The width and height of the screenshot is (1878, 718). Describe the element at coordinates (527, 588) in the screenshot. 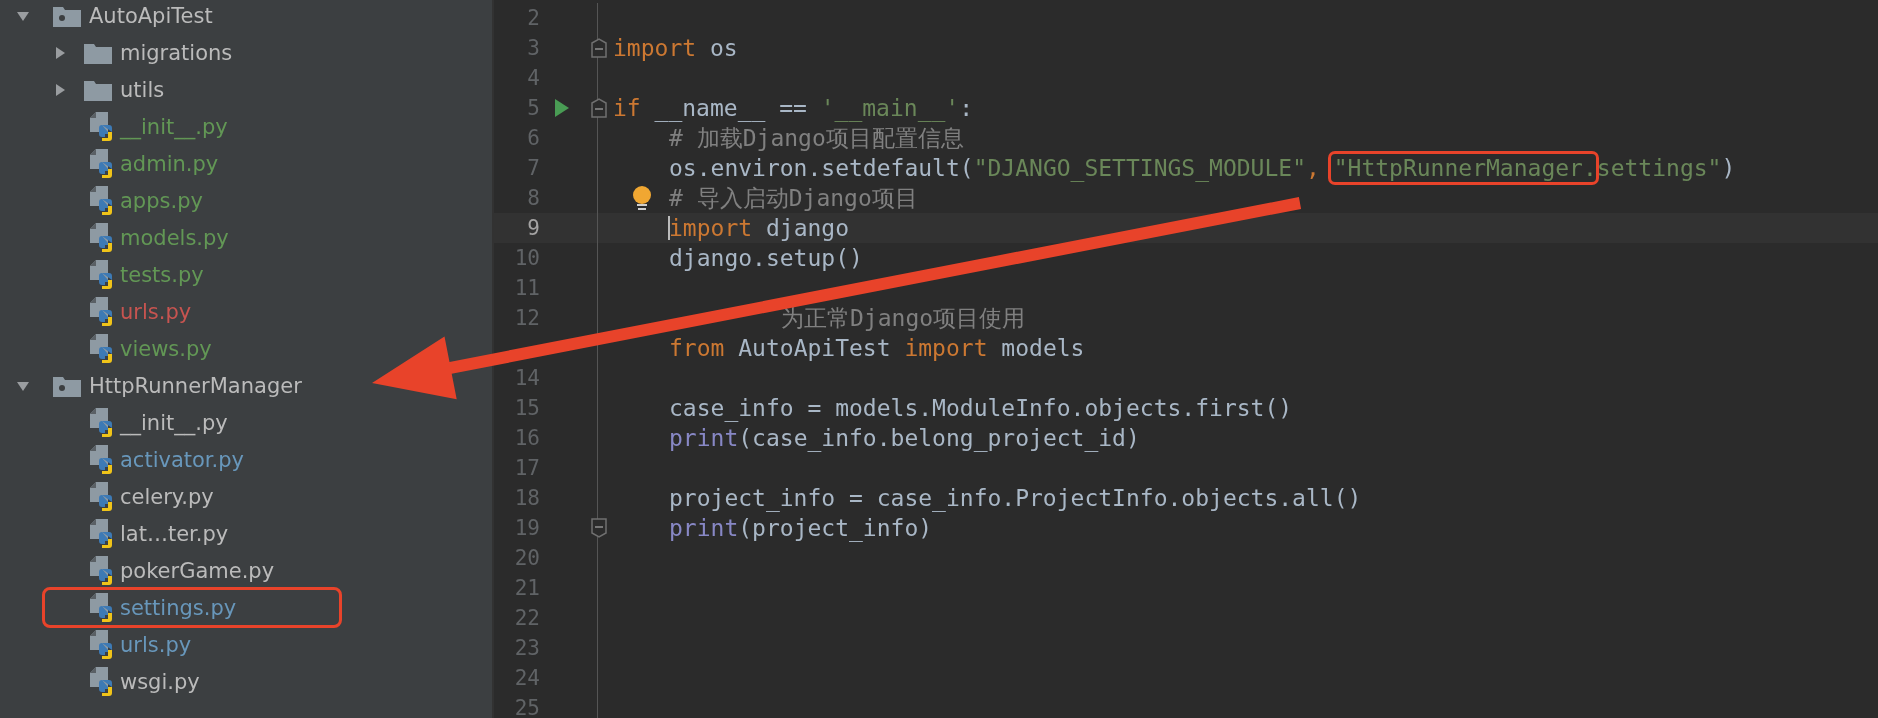

I see `line-number: 21` at that location.